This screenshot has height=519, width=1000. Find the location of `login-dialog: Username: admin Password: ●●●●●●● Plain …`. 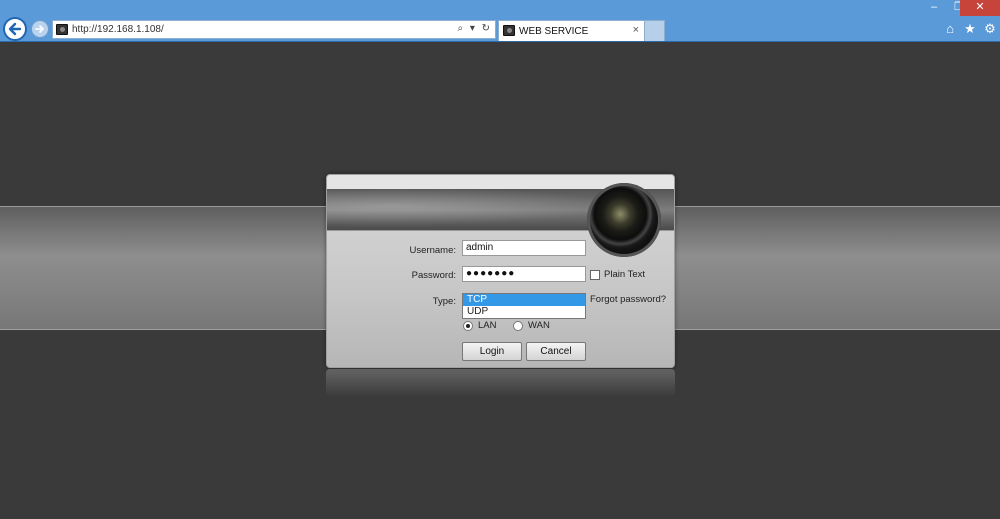

login-dialog: Username: admin Password: ●●●●●●● Plain … is located at coordinates (500, 271).